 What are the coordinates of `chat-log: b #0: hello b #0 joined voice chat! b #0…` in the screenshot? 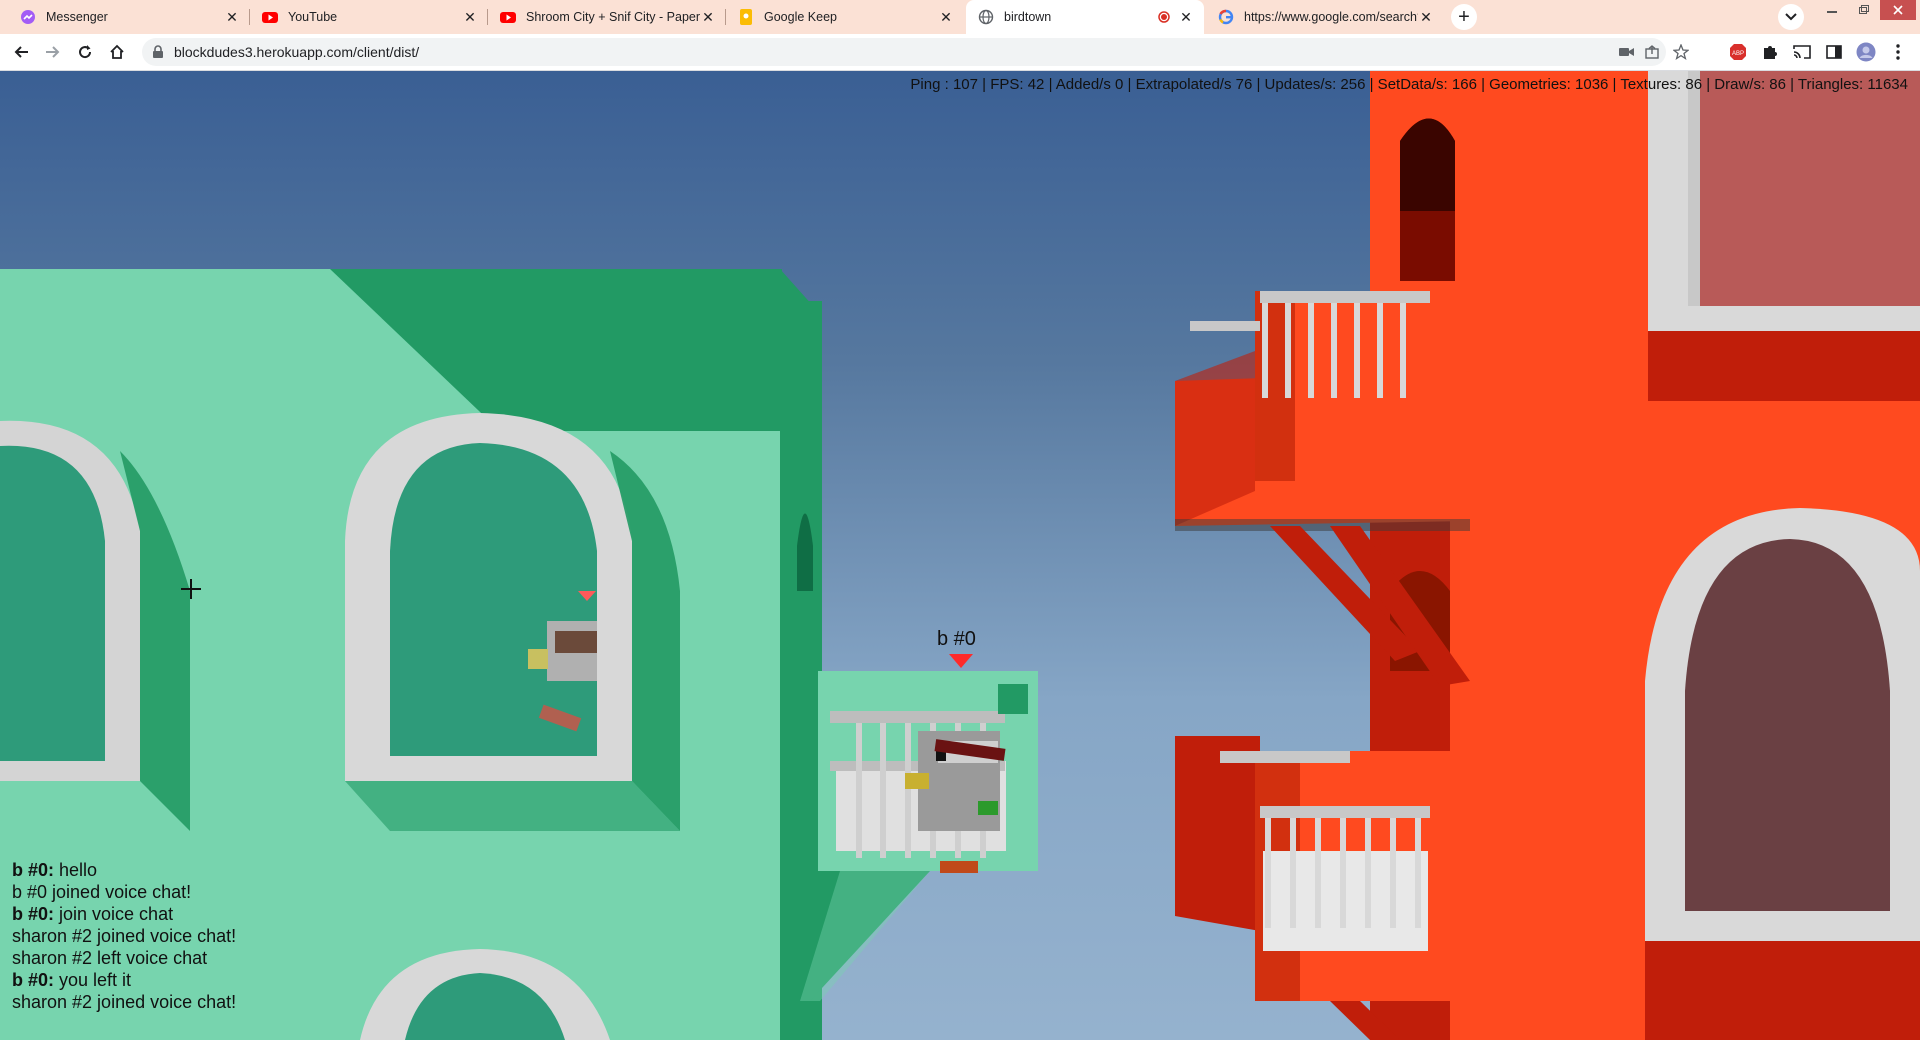 It's located at (124, 936).